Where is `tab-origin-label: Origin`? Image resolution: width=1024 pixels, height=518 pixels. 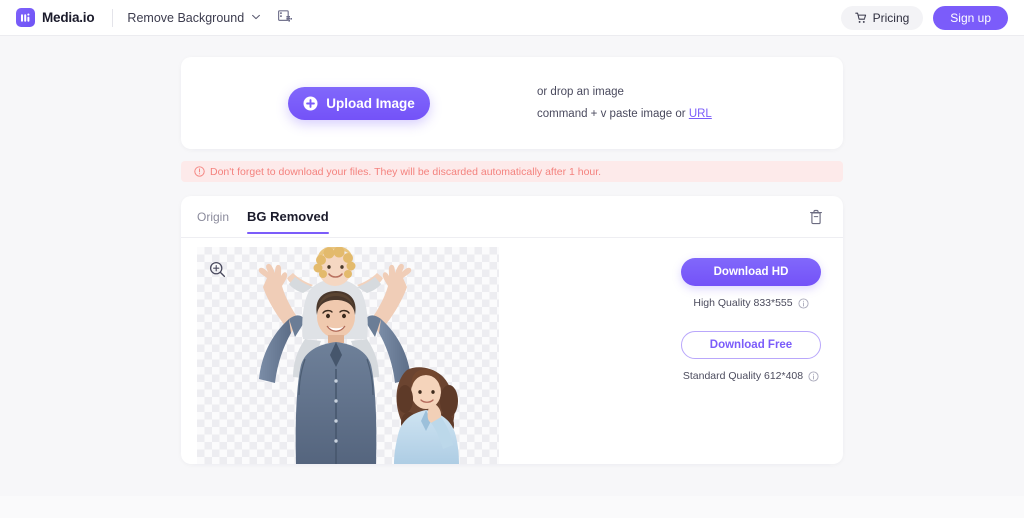 tab-origin-label: Origin is located at coordinates (213, 216).